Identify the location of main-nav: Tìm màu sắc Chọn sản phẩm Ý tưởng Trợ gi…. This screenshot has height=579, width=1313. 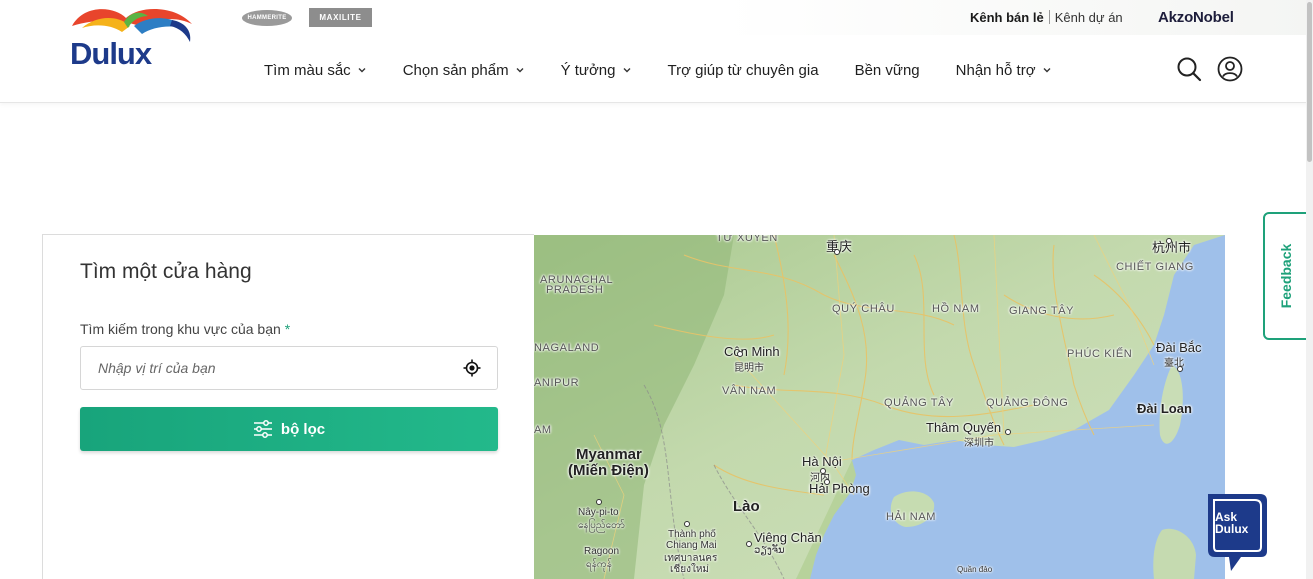
(676, 70).